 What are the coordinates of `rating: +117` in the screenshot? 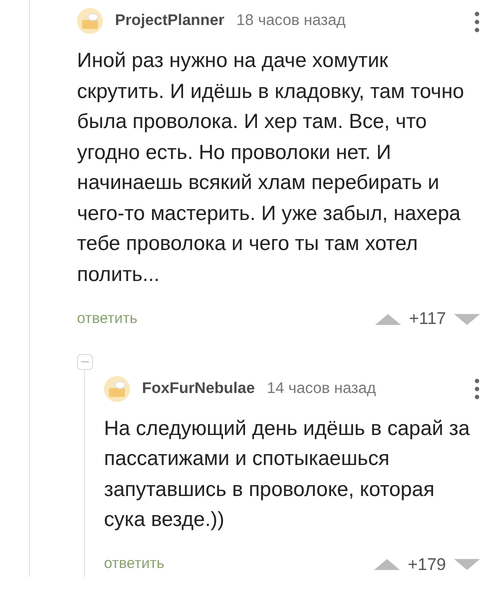 It's located at (427, 319).